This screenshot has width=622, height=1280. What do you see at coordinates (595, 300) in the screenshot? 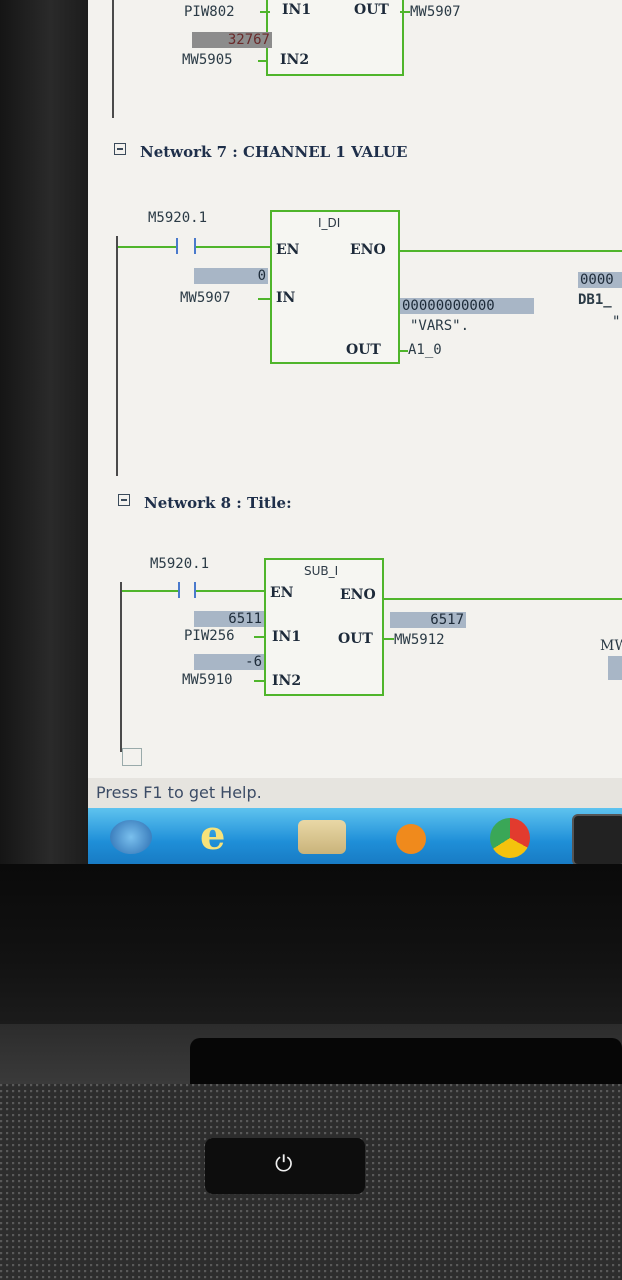
I see `net7-right-operand: DB1_` at bounding box center [595, 300].